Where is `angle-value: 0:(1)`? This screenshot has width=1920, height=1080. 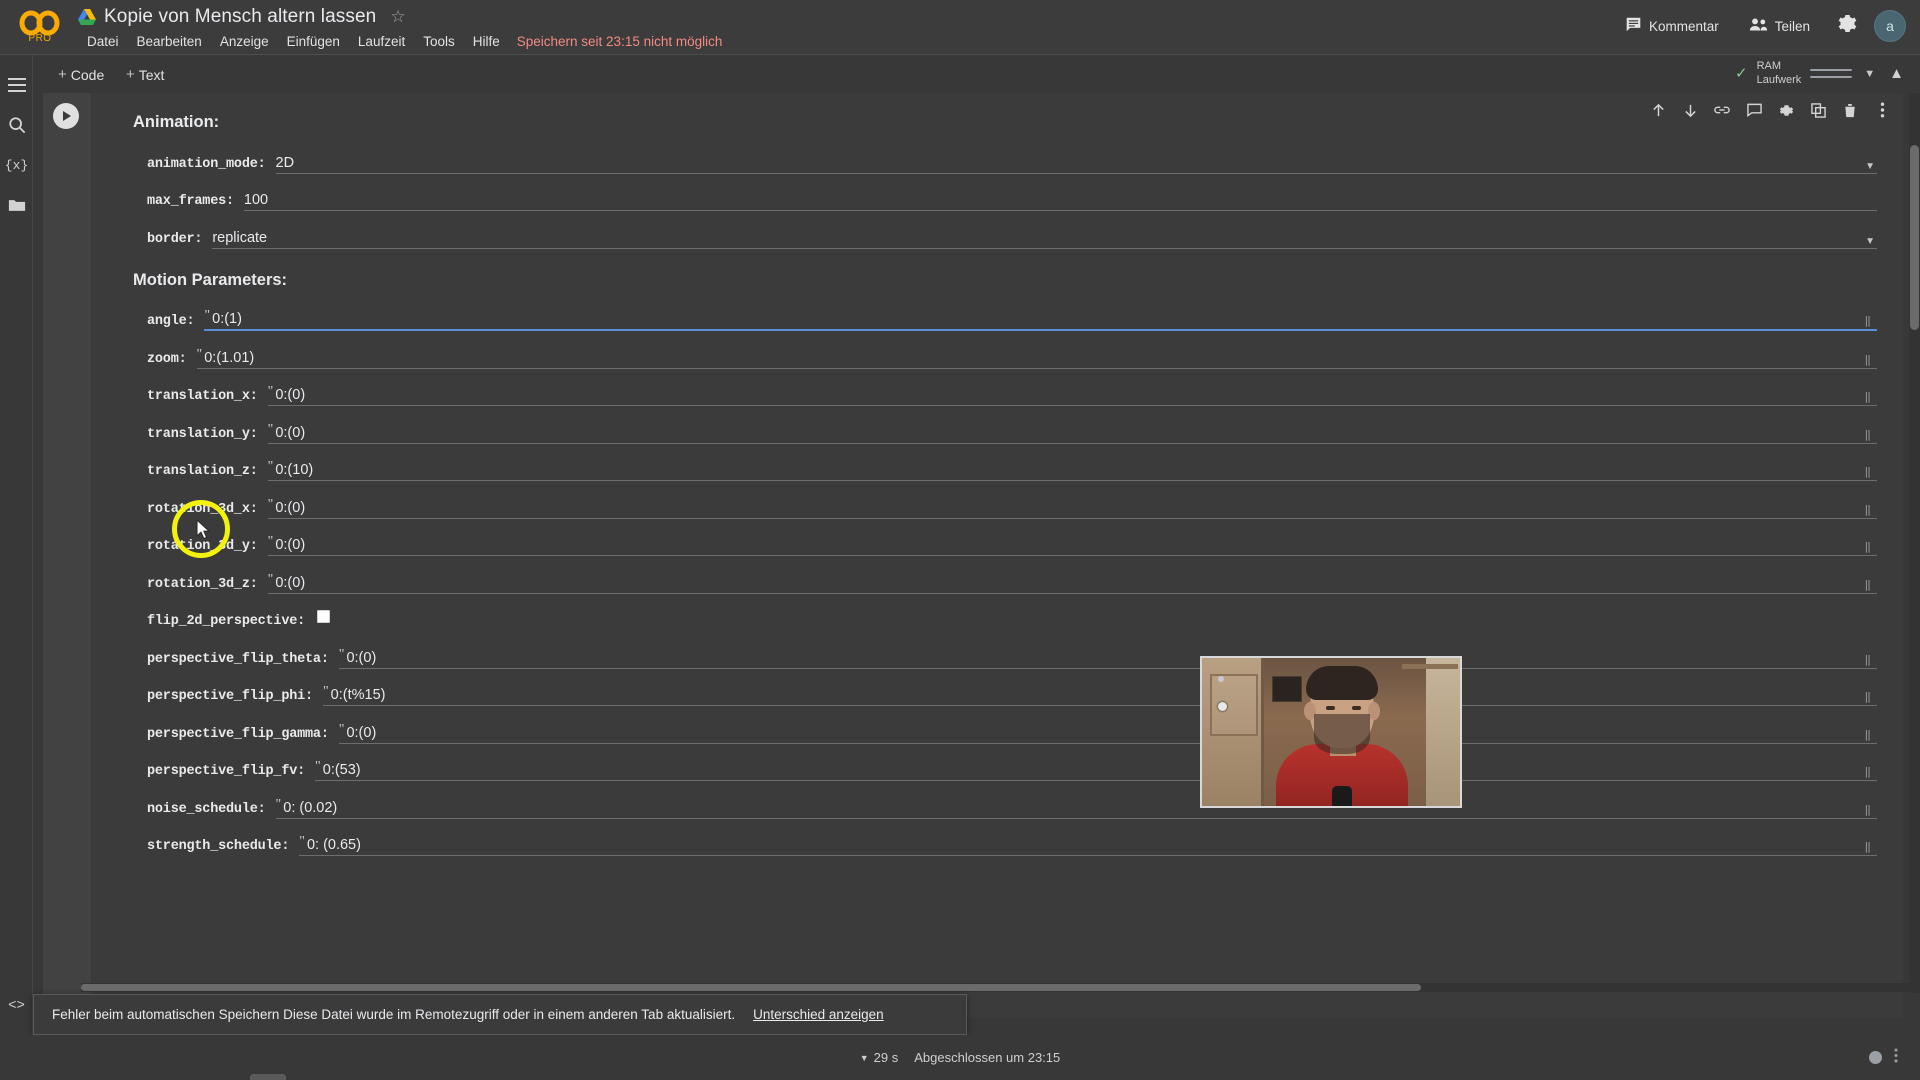 angle-value: 0:(1) is located at coordinates (227, 320).